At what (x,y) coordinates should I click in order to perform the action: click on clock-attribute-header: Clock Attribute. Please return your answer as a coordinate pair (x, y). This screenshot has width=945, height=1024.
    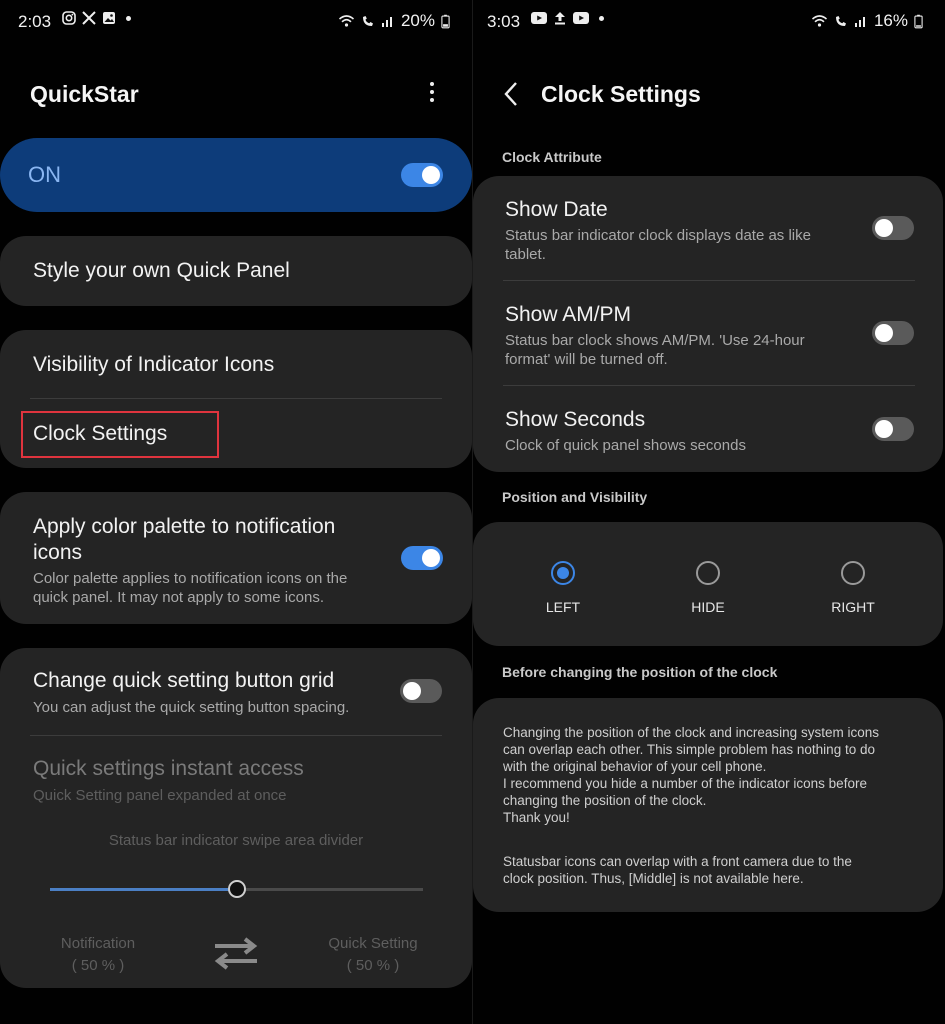
    Looking at the image, I should click on (552, 157).